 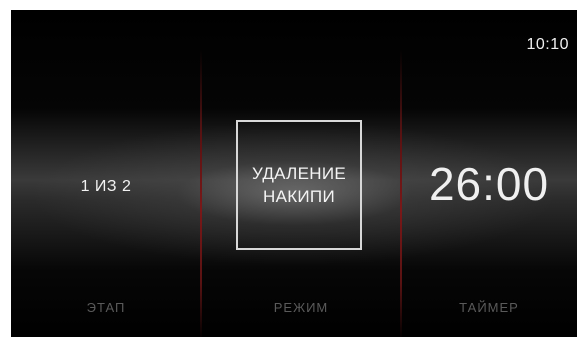 What do you see at coordinates (547, 44) in the screenshot?
I see `clock: 10:10` at bounding box center [547, 44].